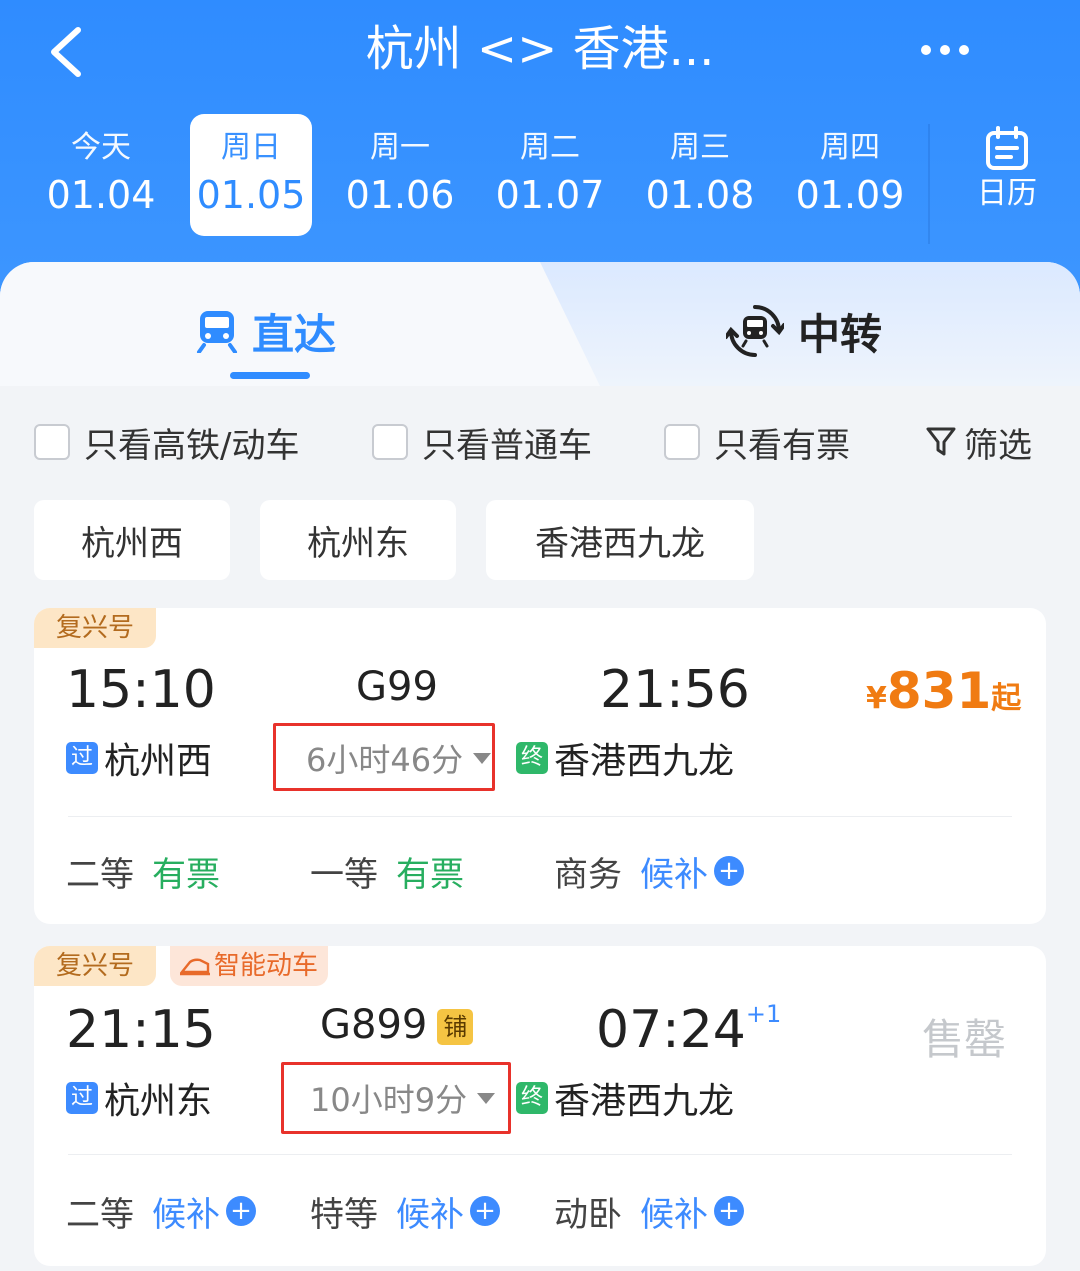  What do you see at coordinates (251, 195) in the screenshot?
I see `date-value: 01.05` at bounding box center [251, 195].